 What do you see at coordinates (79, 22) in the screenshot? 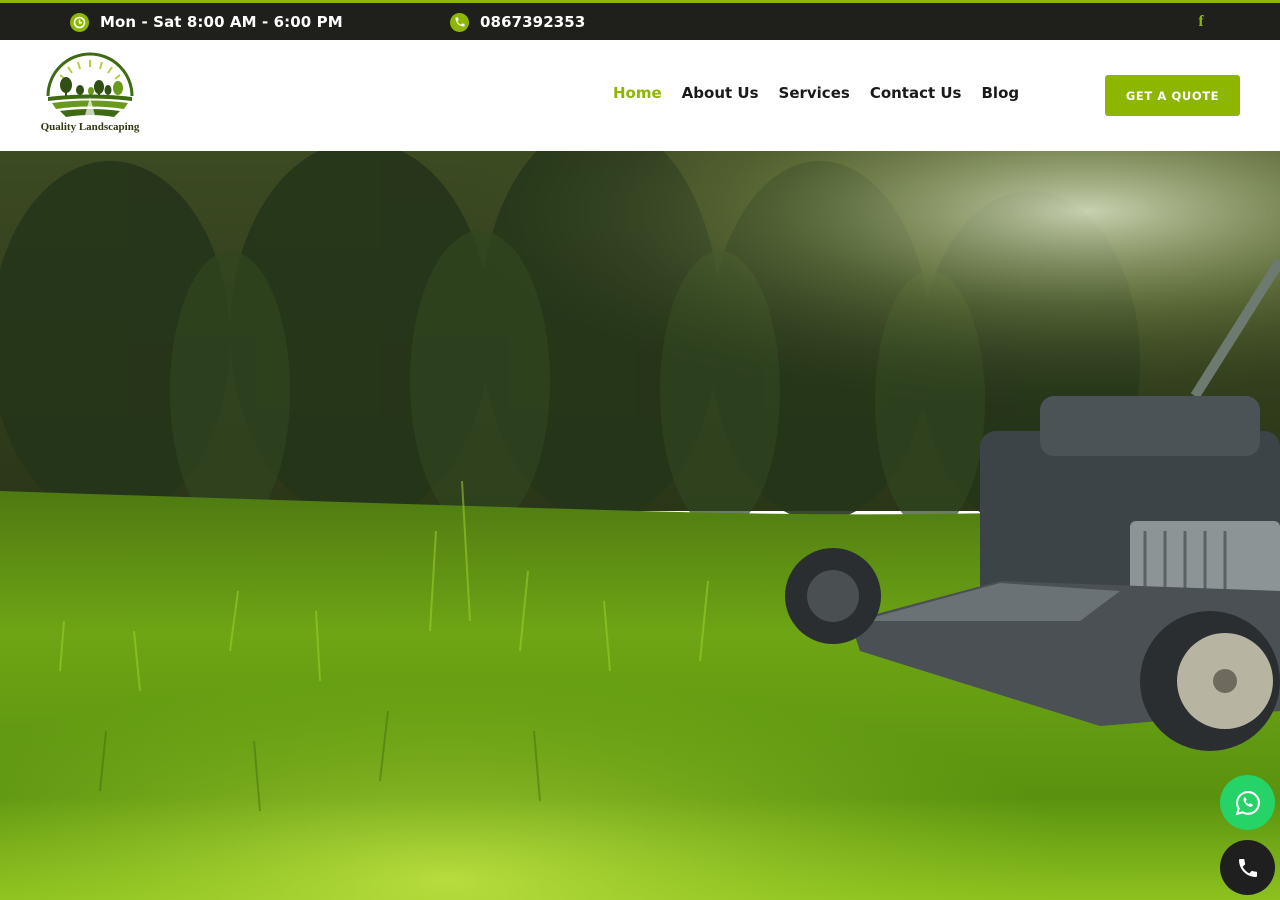
I see `clock-icon` at bounding box center [79, 22].